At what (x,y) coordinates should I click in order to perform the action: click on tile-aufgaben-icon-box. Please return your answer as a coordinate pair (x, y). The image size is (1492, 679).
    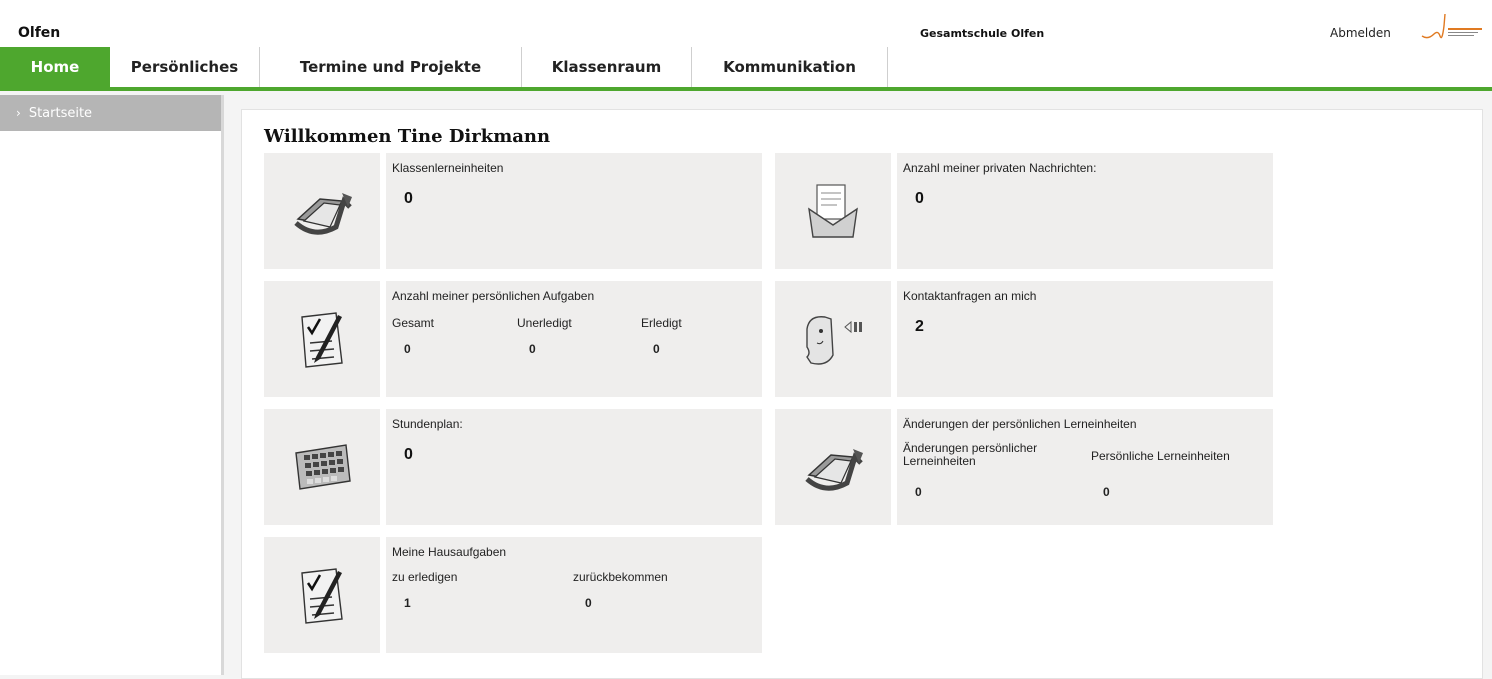
    Looking at the image, I should click on (322, 339).